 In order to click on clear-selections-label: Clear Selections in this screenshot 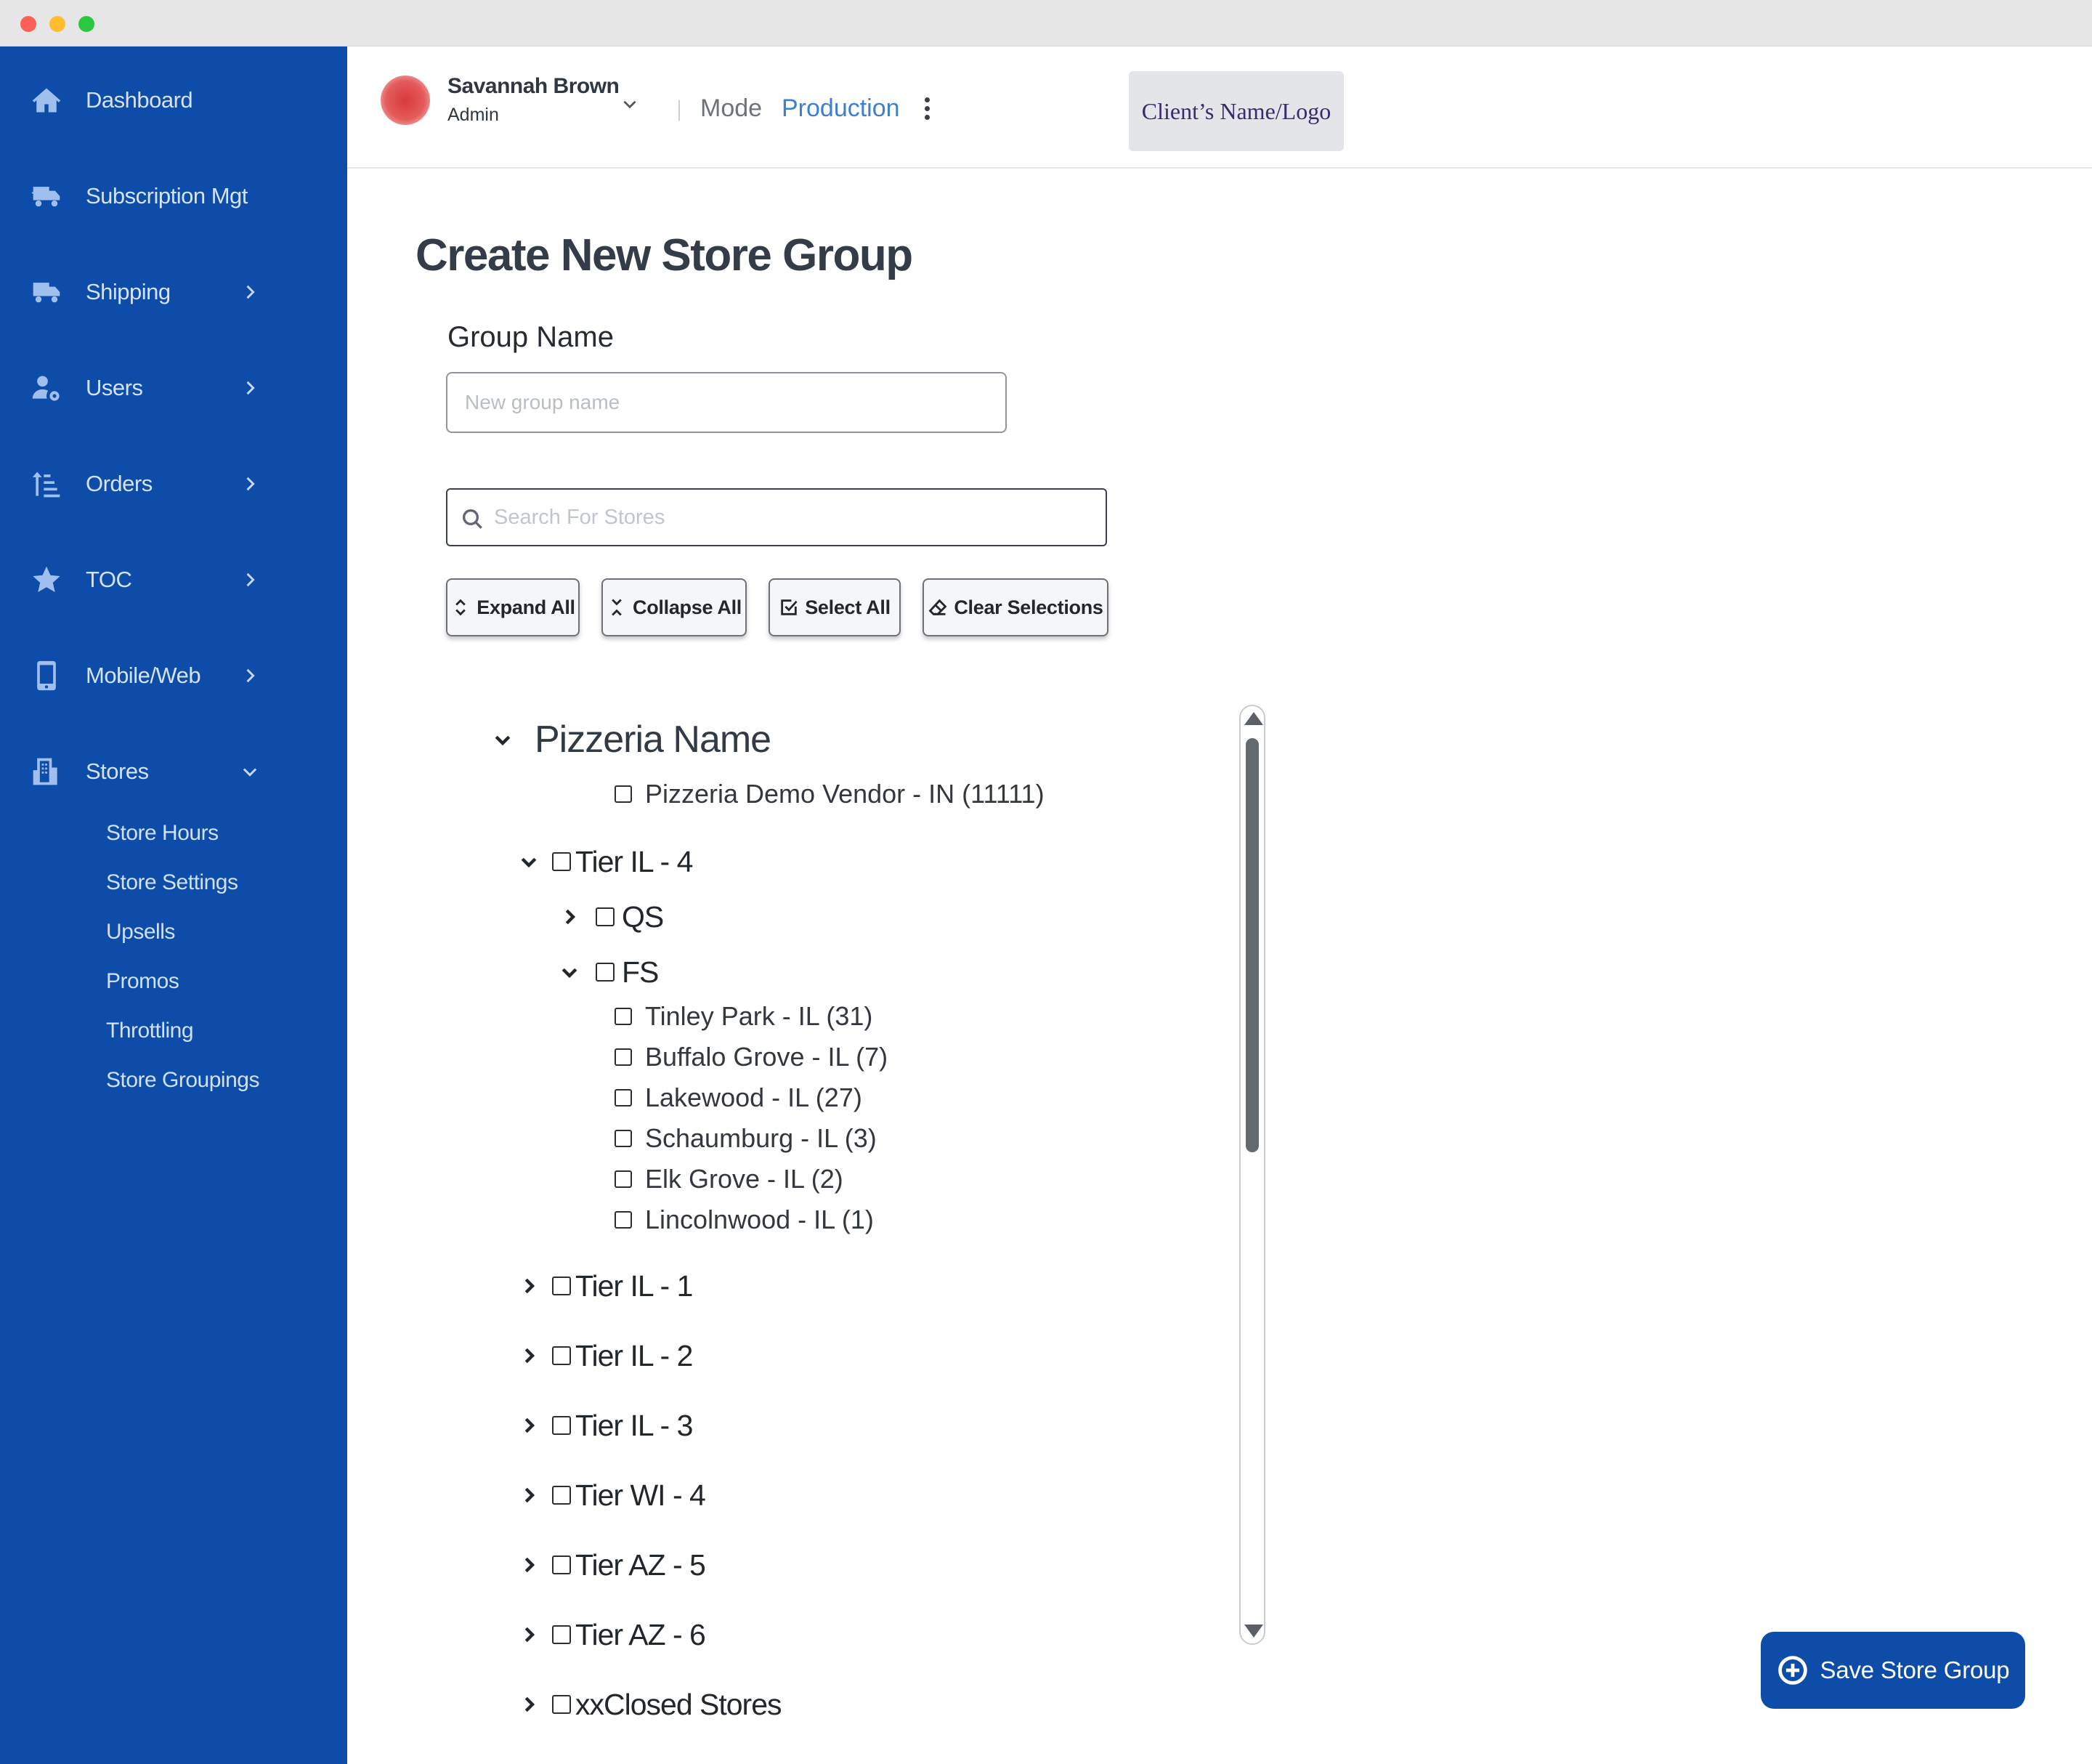, I will do `click(1028, 607)`.